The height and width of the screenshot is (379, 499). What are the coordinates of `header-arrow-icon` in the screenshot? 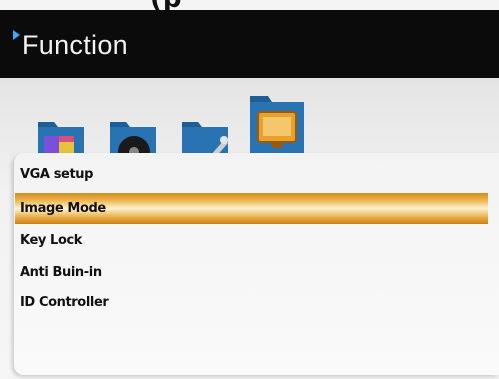 It's located at (16, 35).